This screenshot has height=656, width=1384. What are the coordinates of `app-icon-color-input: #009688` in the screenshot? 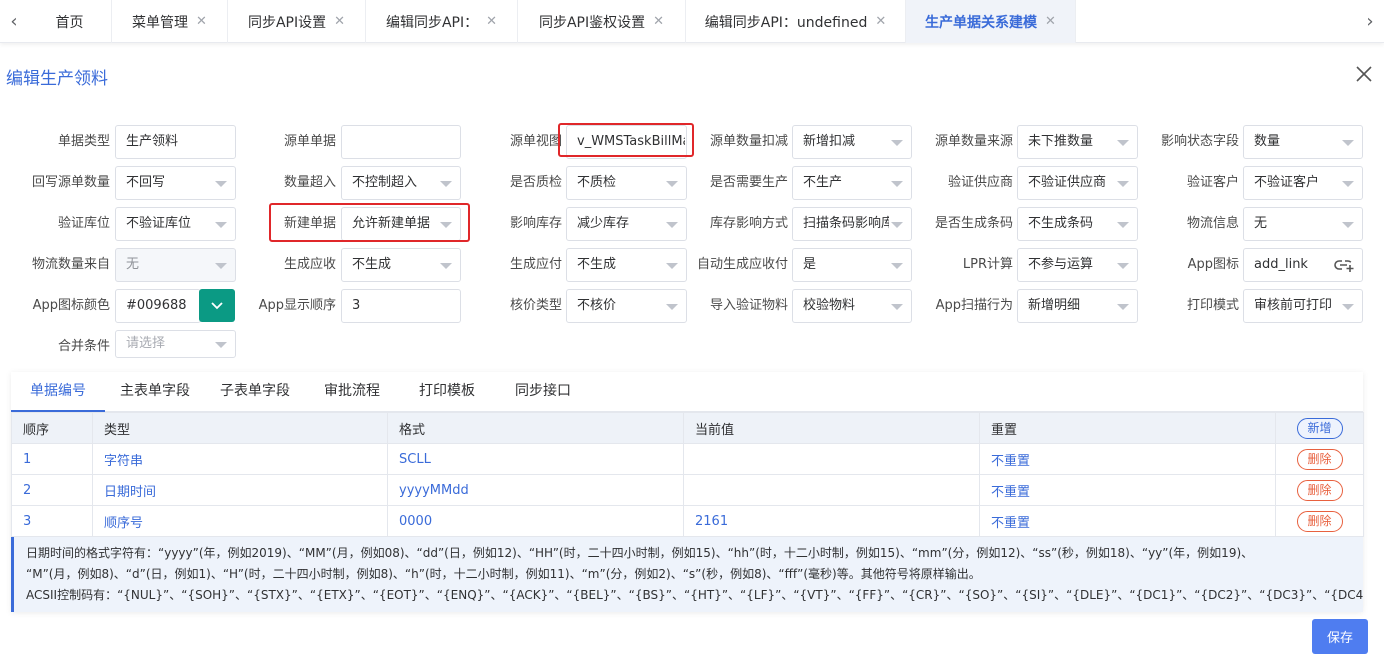 It's located at (158, 306).